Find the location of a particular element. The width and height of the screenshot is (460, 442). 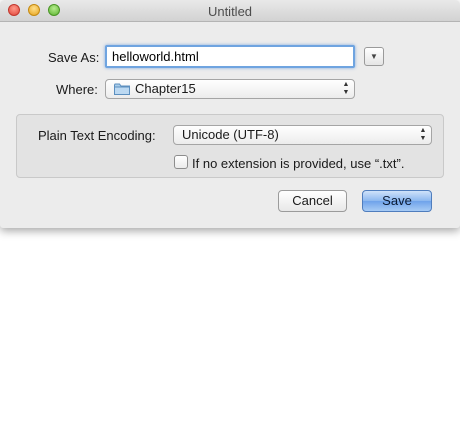

expand-dialog-button: ▼ is located at coordinates (374, 56).